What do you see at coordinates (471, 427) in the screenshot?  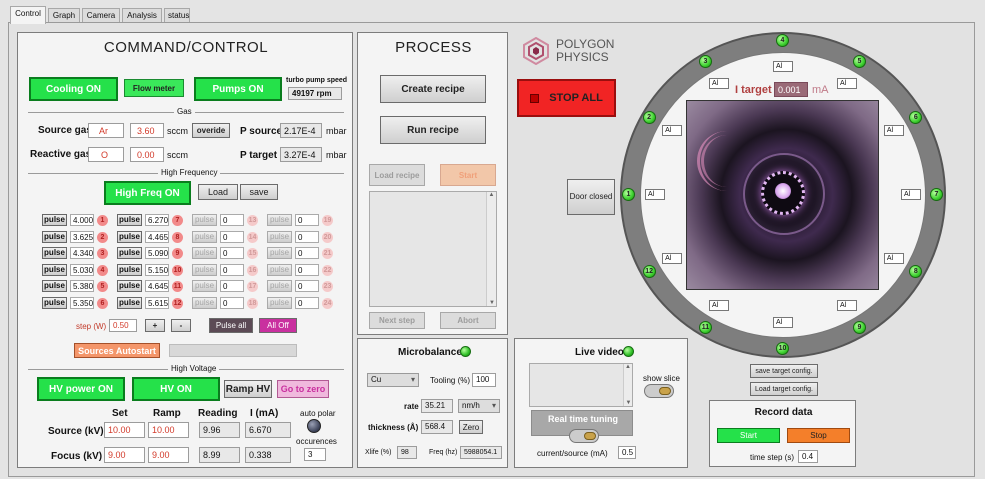 I see `zero-button: Zero` at bounding box center [471, 427].